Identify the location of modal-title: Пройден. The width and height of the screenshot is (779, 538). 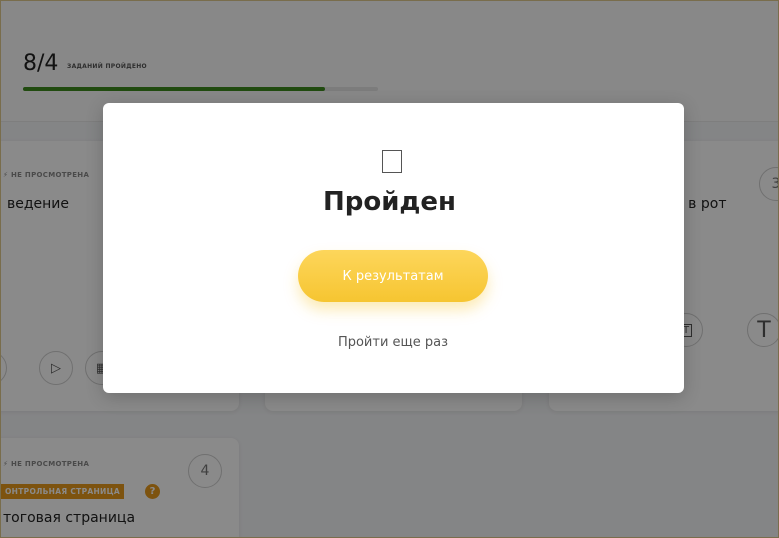
(389, 202).